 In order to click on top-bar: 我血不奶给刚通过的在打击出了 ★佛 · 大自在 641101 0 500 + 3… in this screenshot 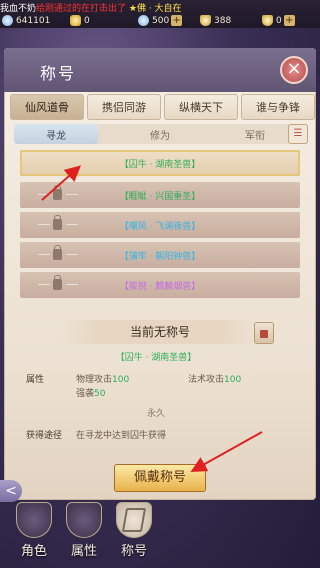, I will do `click(160, 14)`.